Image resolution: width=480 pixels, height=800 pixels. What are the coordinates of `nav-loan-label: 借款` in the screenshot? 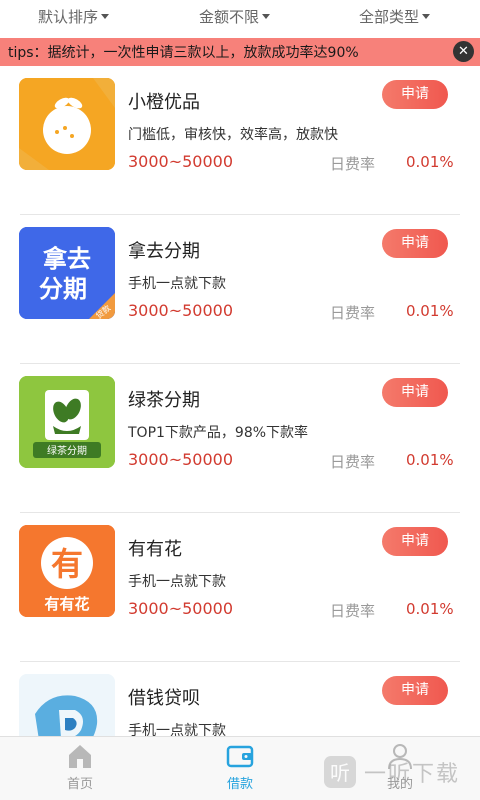 It's located at (239, 784).